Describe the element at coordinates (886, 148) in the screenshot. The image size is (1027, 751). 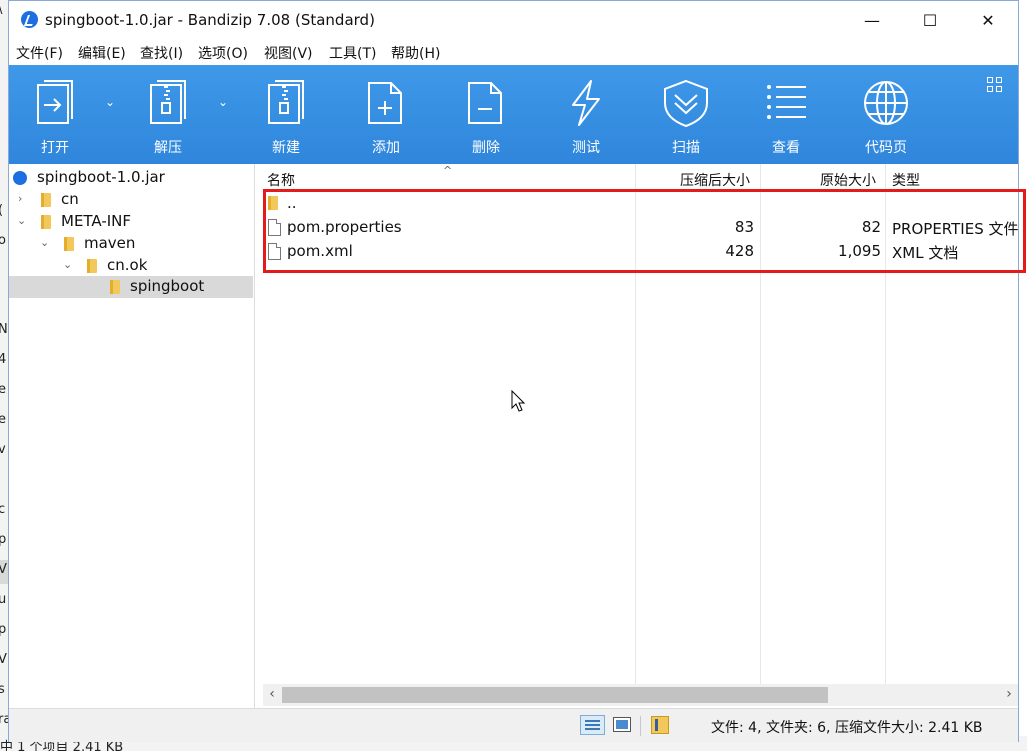
I see `codepage-label: 代码页` at that location.